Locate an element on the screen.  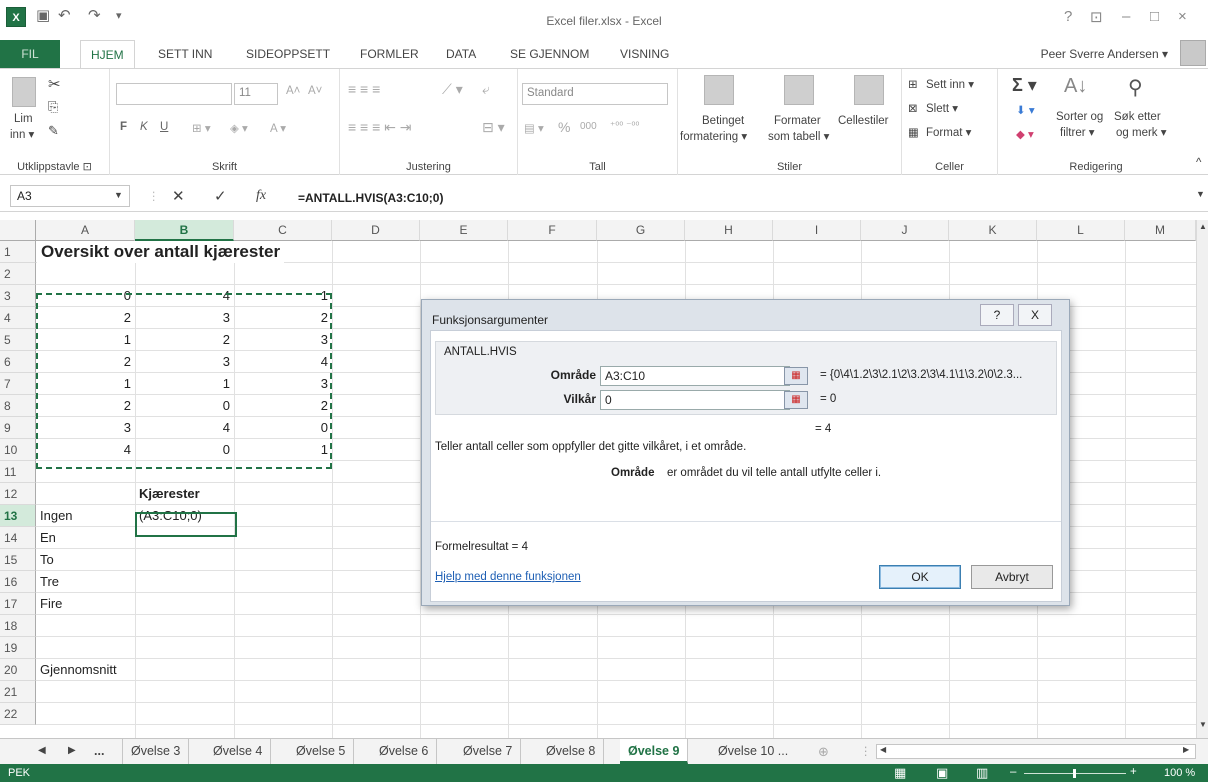
sheet-tab: Øvelse 3 is located at coordinates (156, 751).